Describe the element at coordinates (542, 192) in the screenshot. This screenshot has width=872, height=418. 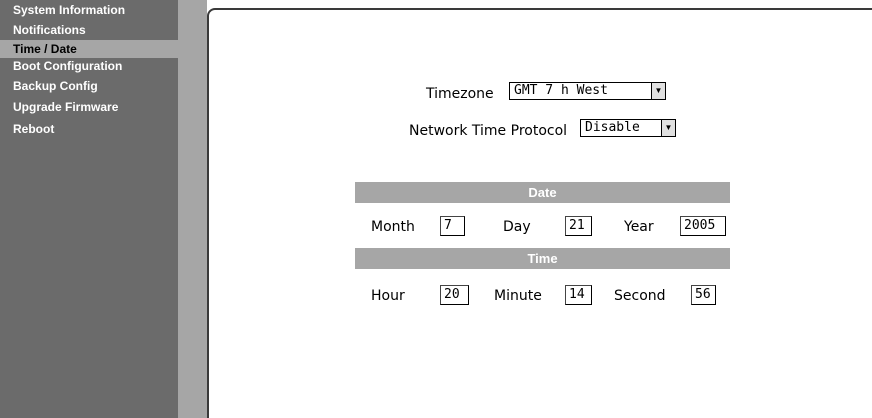
I see `date-section-header: Date` at that location.